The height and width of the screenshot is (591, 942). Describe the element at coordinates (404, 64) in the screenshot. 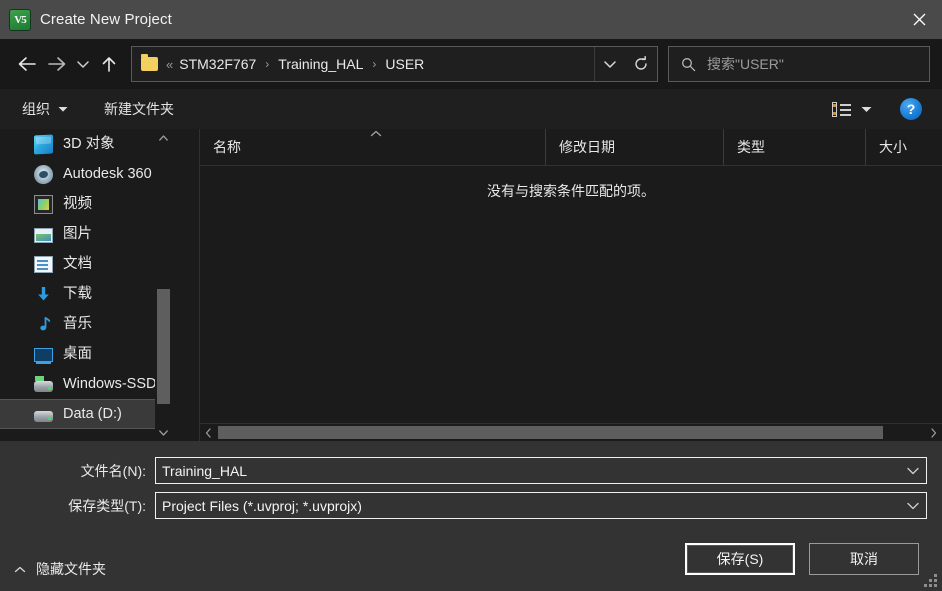

I see `breadcrumb-item-2: USER` at that location.